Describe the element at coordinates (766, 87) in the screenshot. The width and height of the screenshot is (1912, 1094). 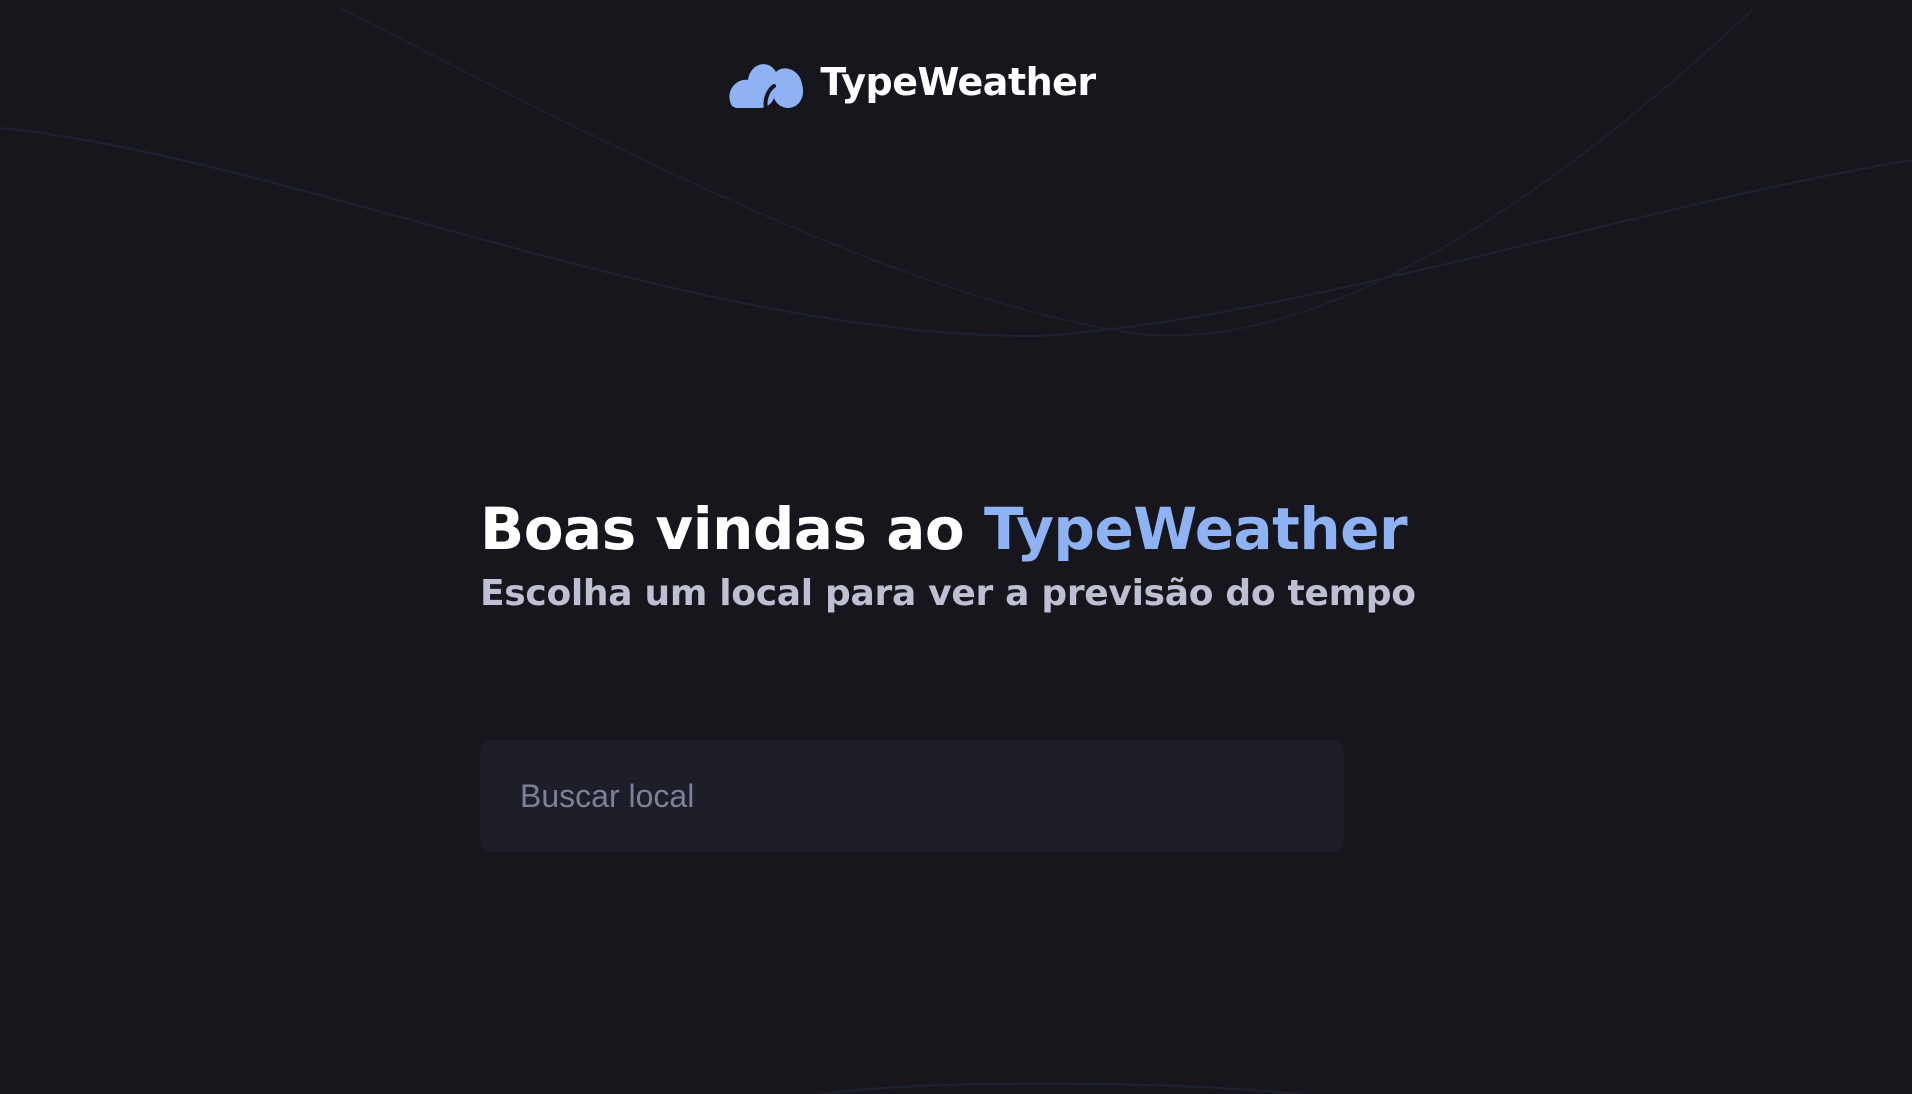
I see `cloud-icon` at that location.